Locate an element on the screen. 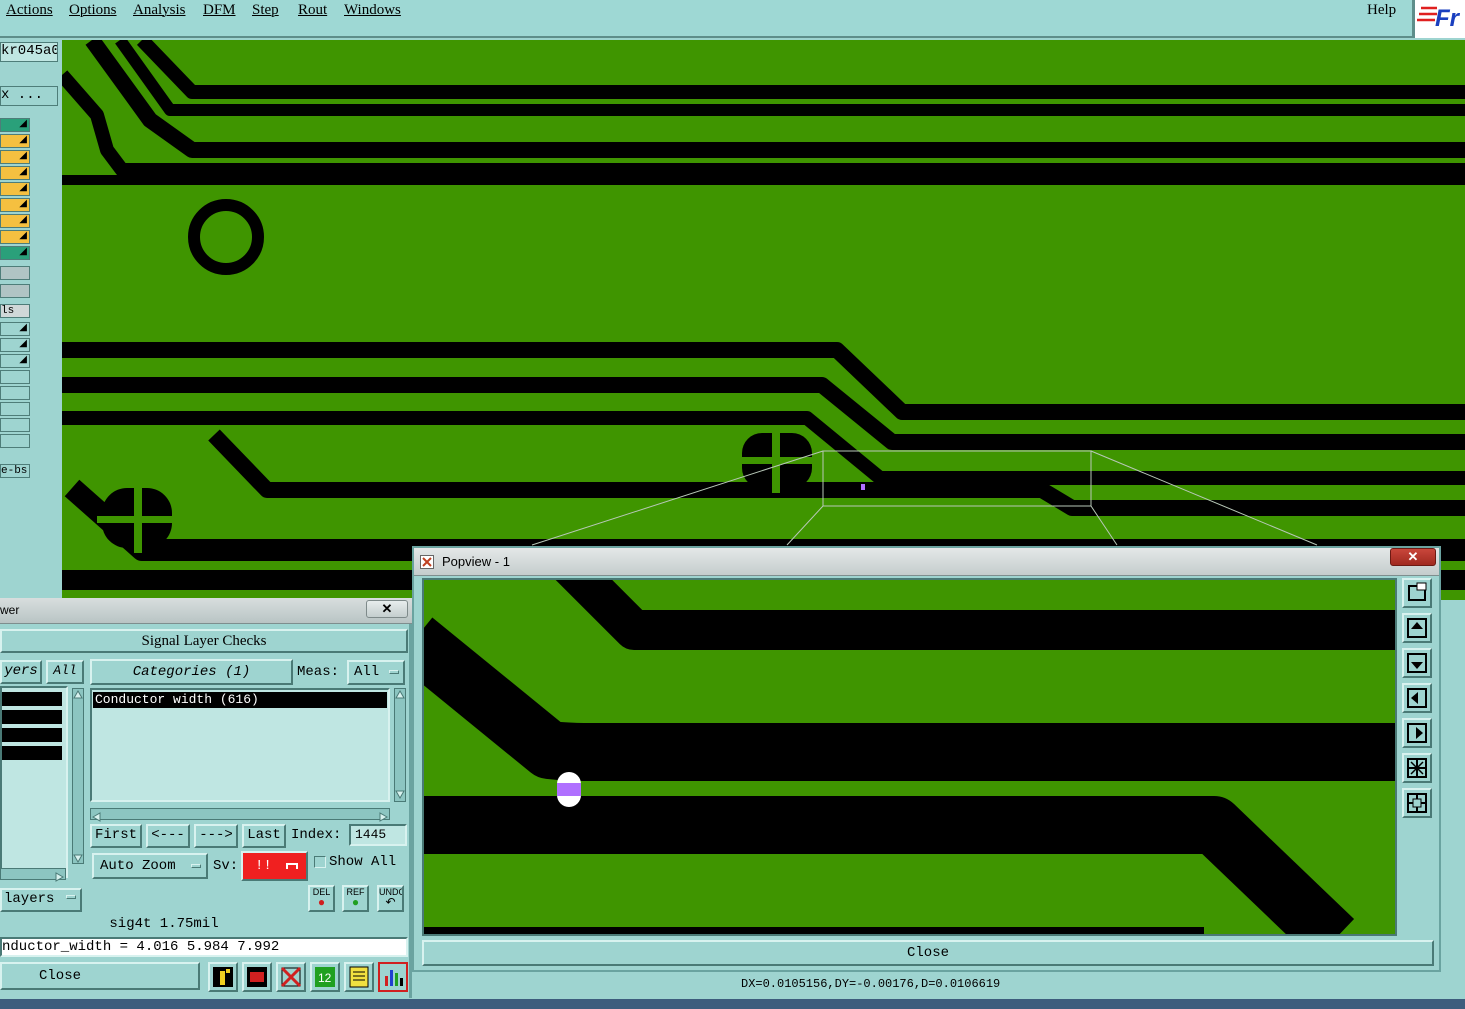 The width and height of the screenshot is (1465, 1009). report-button is located at coordinates (359, 977).